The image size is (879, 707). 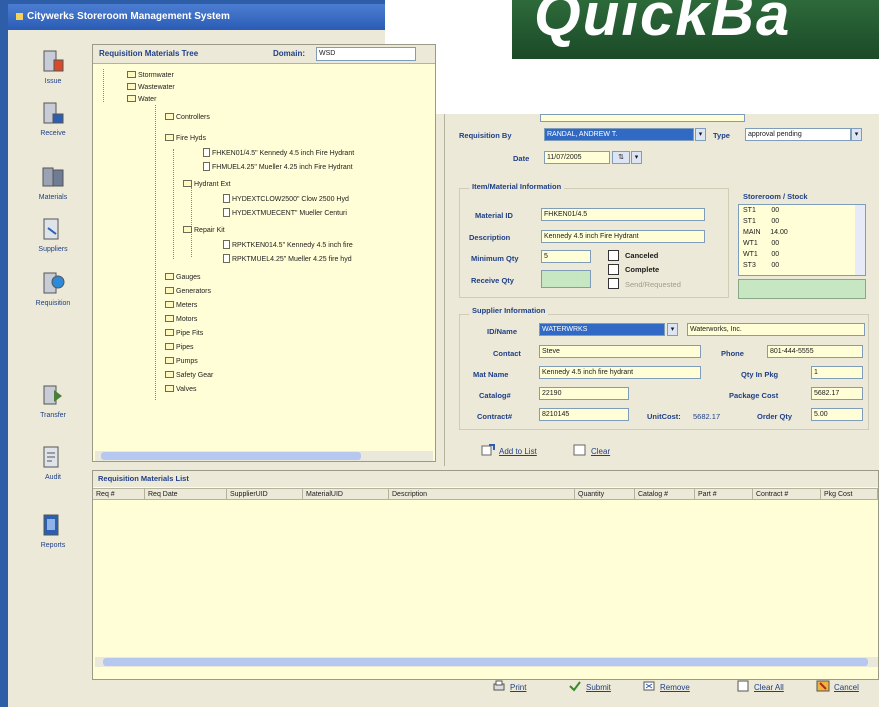 What do you see at coordinates (776, 329) in the screenshot?
I see `supplier-name-input: Waterworks, Inc.` at bounding box center [776, 329].